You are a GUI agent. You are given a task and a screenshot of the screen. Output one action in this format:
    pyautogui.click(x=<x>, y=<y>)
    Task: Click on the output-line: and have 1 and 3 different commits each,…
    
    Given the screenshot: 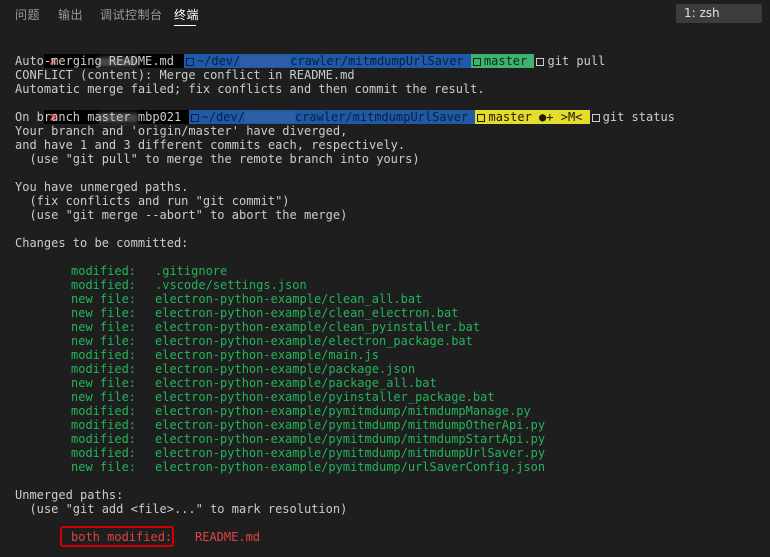 What is the action you would take?
    pyautogui.click(x=210, y=145)
    